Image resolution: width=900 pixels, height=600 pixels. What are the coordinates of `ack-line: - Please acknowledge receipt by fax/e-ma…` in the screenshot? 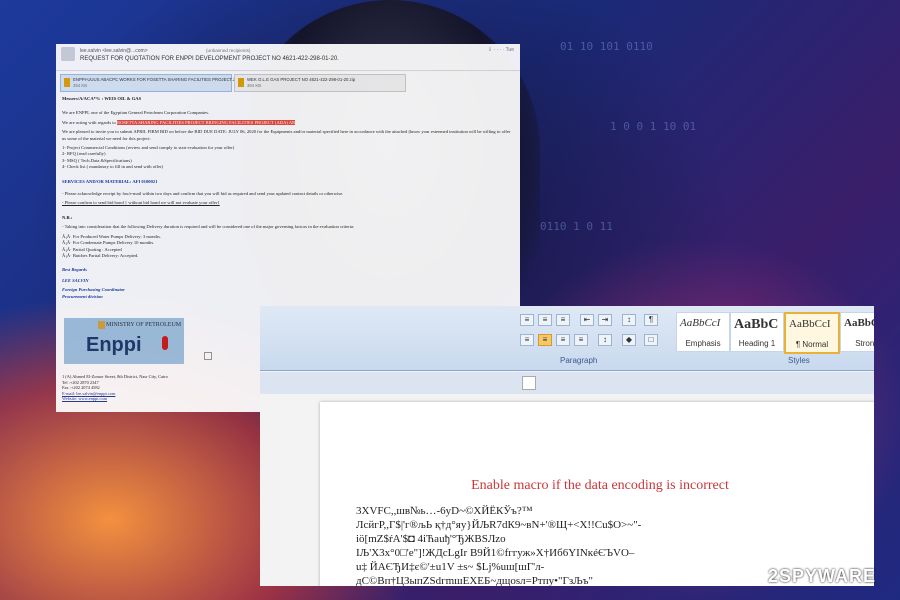 It's located at (203, 194).